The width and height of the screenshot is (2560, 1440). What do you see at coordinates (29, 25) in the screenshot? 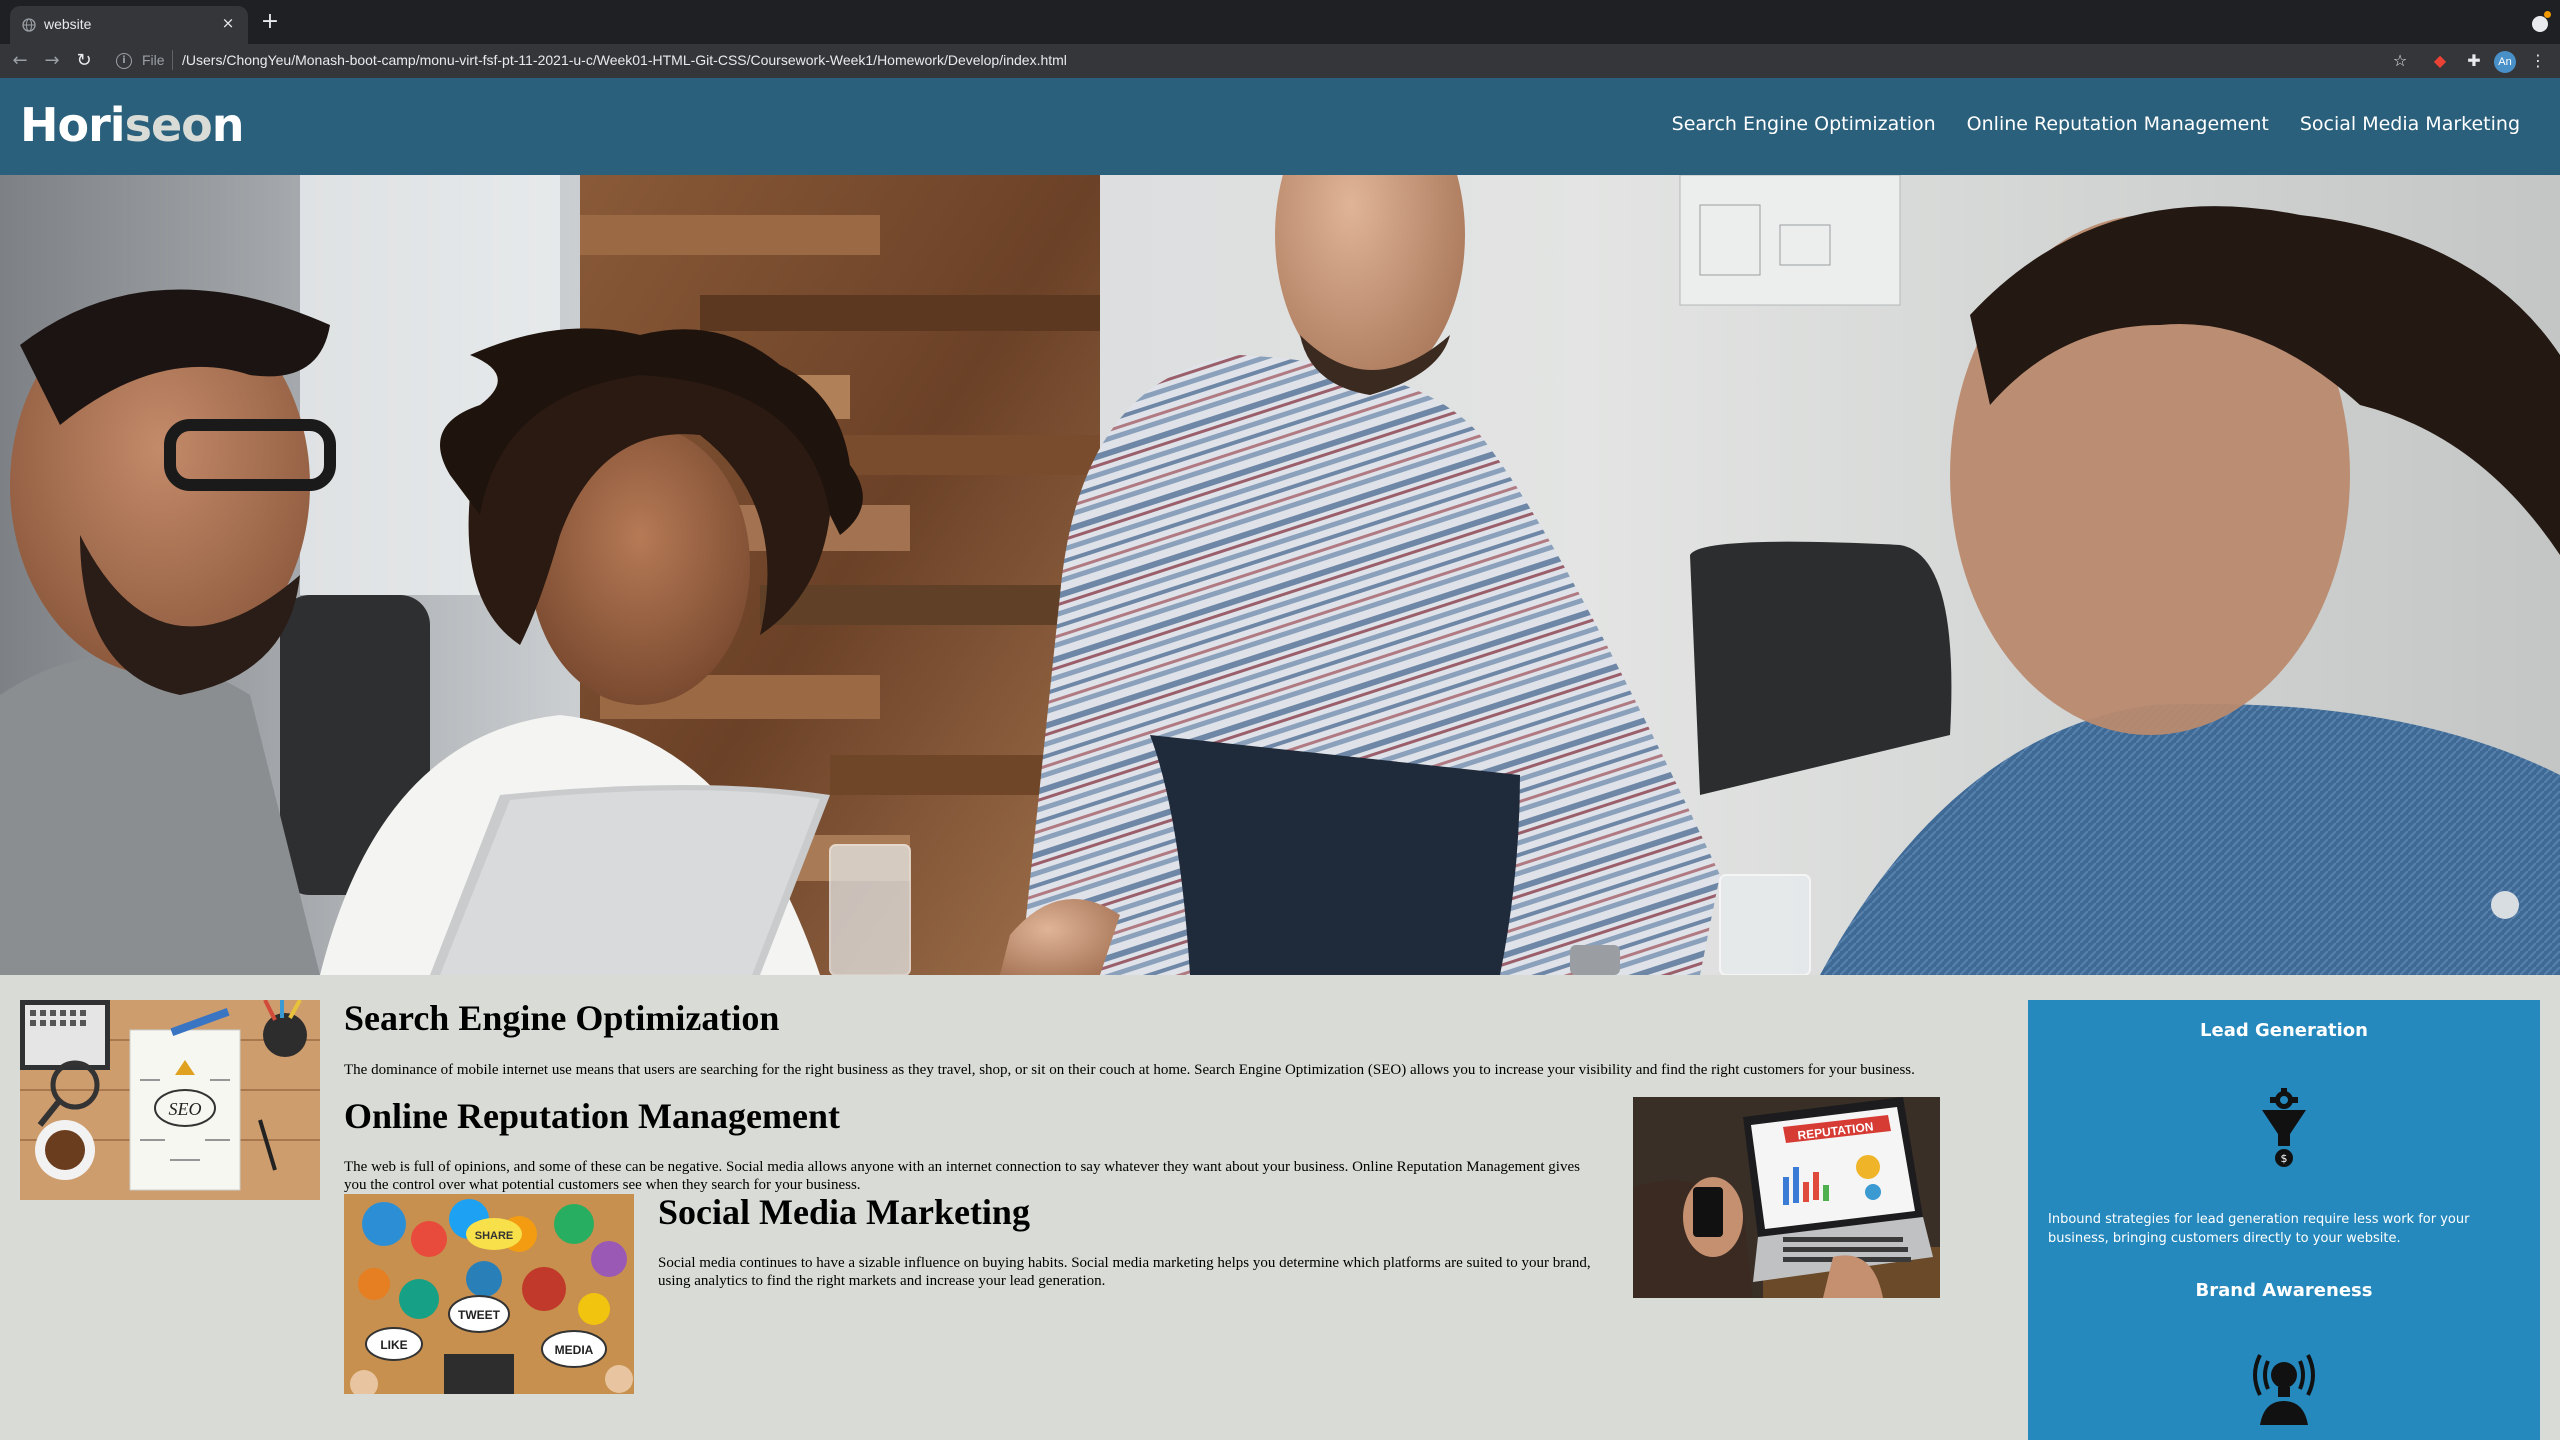
I see `globe-icon` at bounding box center [29, 25].